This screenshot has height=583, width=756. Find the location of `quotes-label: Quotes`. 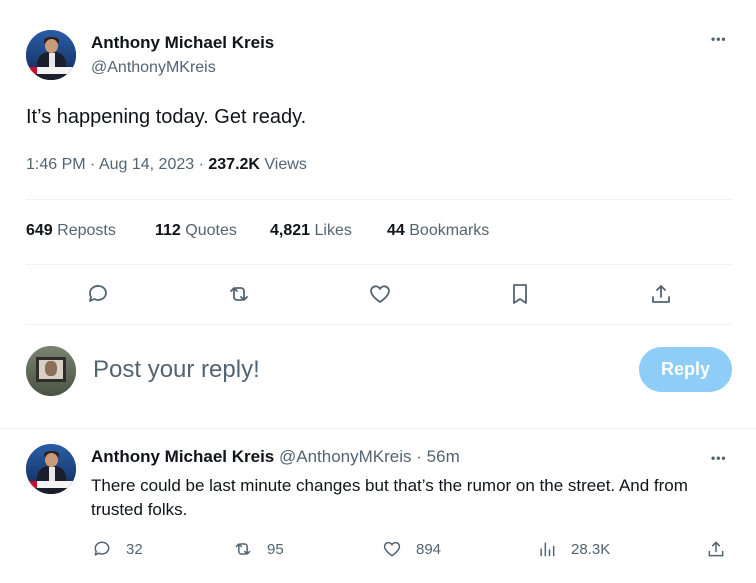

quotes-label: Quotes is located at coordinates (211, 230).